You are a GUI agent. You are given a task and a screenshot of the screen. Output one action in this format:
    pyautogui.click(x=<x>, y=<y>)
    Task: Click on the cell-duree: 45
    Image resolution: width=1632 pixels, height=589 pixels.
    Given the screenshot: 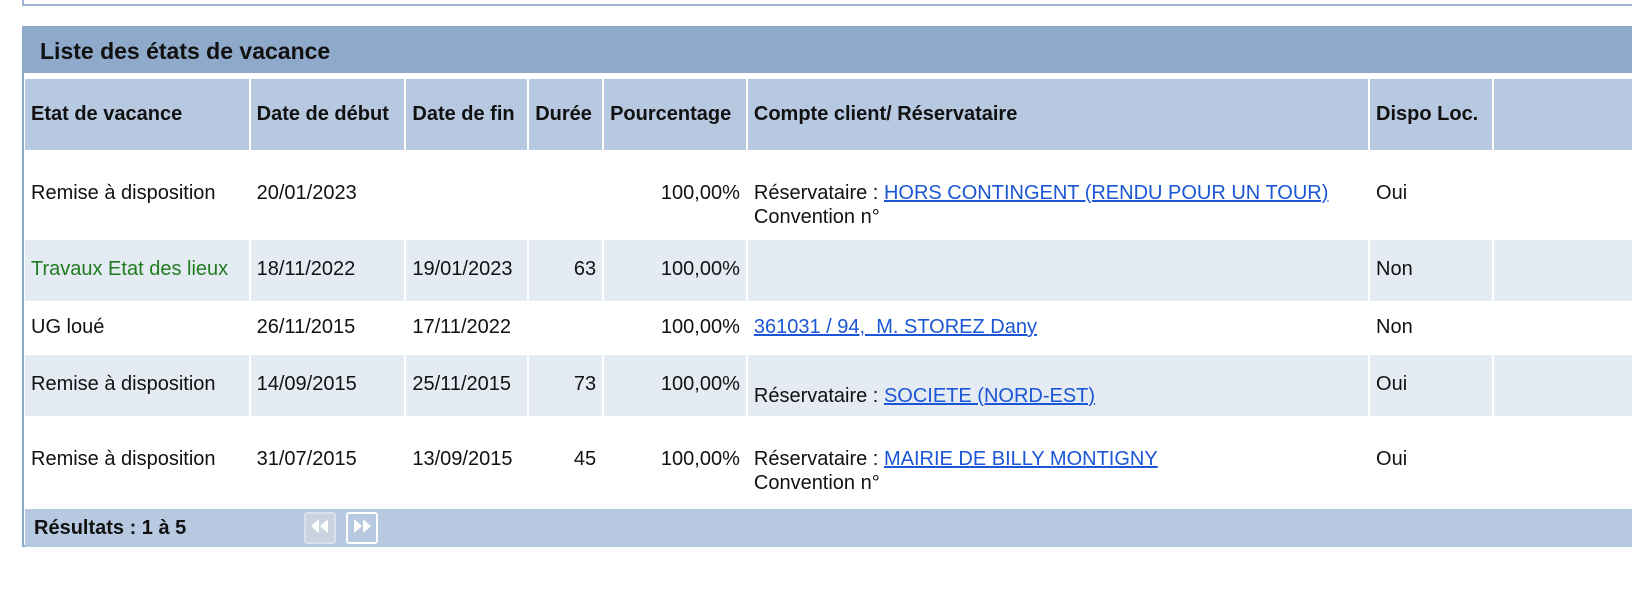 What is the action you would take?
    pyautogui.click(x=567, y=461)
    